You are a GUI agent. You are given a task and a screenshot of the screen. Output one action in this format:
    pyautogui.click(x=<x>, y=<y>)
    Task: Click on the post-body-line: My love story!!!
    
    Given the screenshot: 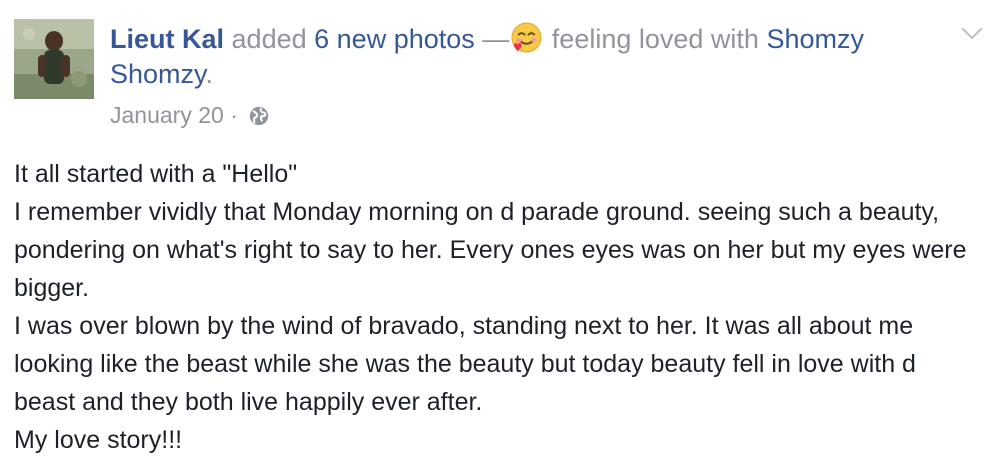 What is the action you would take?
    pyautogui.click(x=98, y=440)
    